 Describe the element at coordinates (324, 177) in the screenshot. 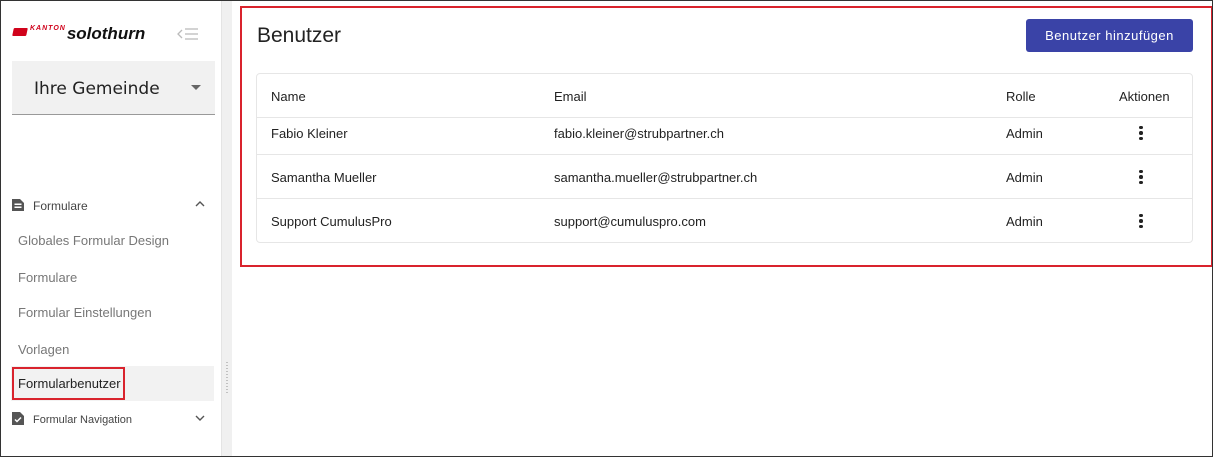

I see `user-name: Samantha Mueller` at that location.